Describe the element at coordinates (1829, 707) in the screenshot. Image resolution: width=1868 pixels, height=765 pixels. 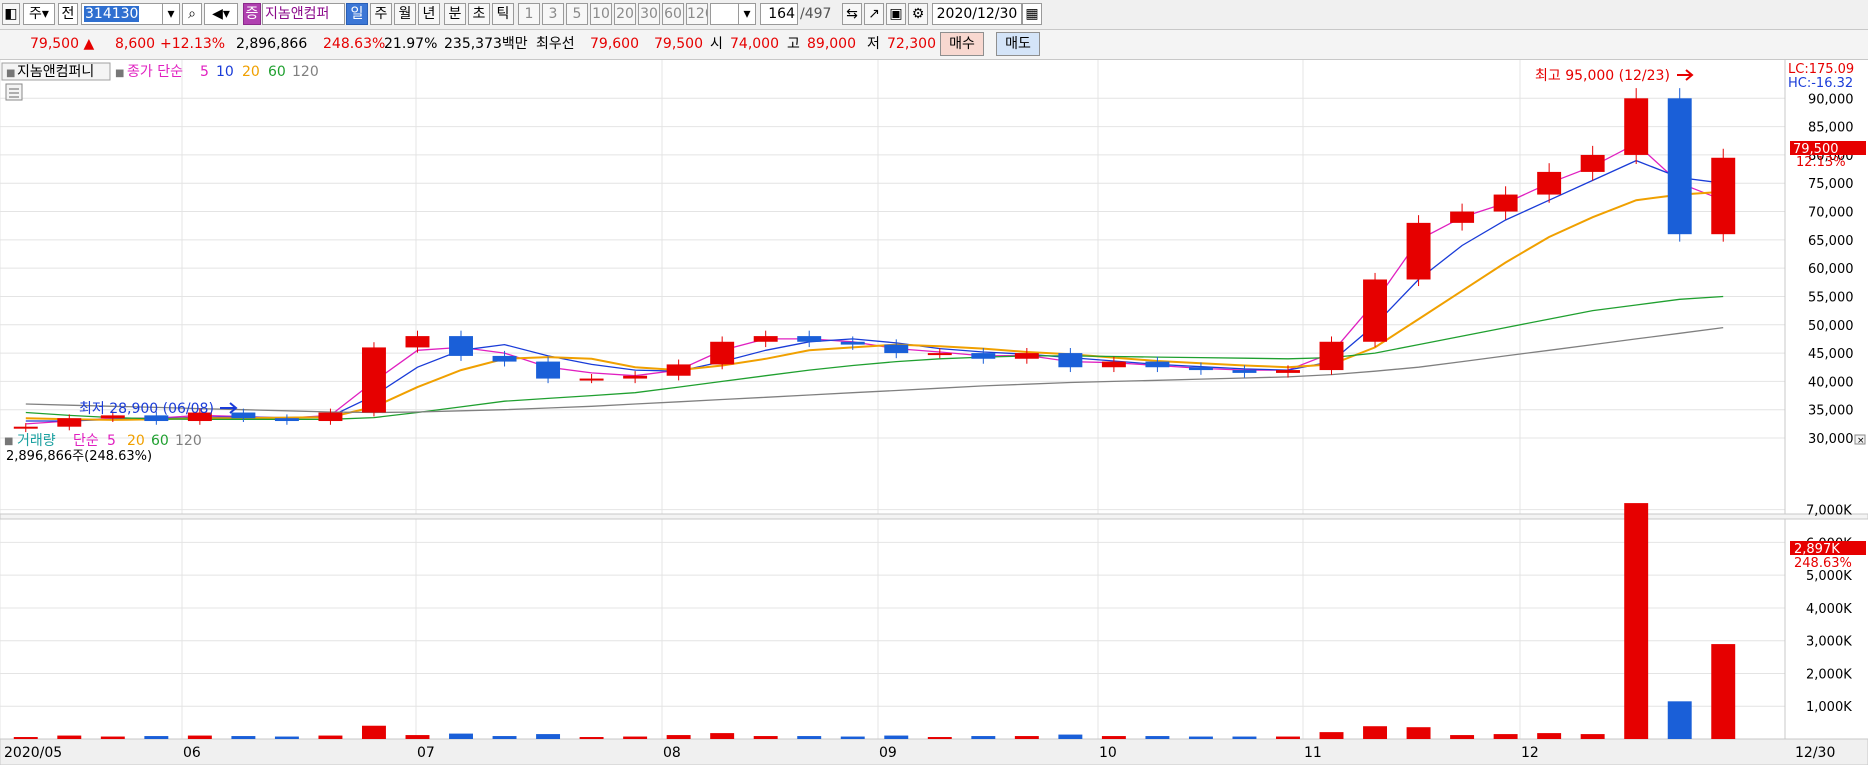
I see `volume-tick-label: 1,000K` at that location.